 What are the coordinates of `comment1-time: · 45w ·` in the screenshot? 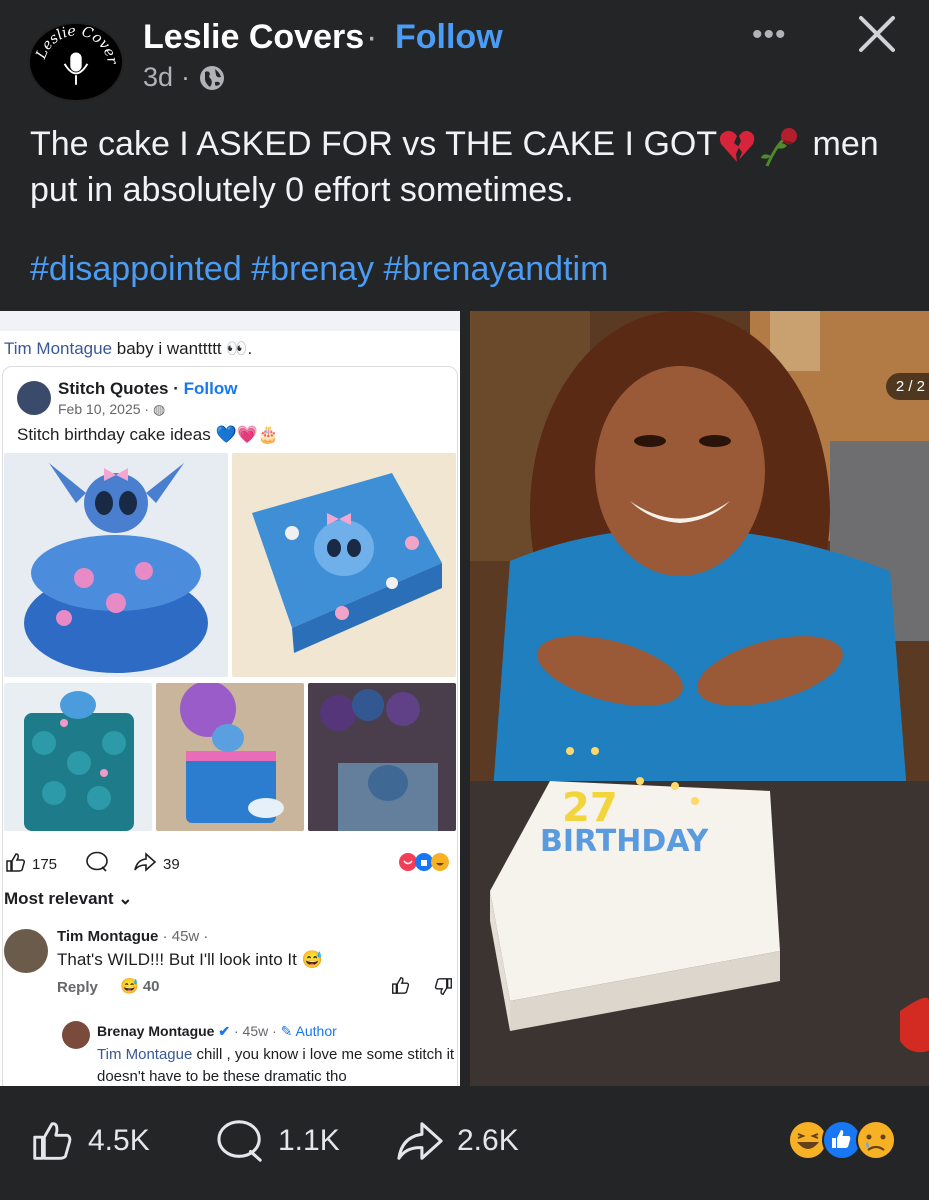 It's located at (183, 936).